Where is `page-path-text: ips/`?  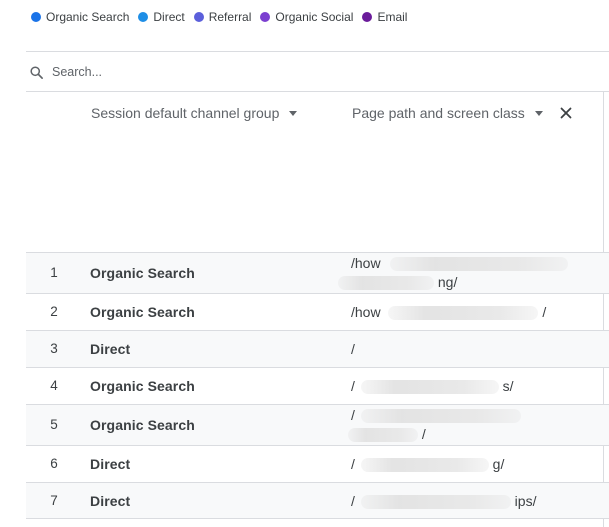 page-path-text: ips/ is located at coordinates (525, 501).